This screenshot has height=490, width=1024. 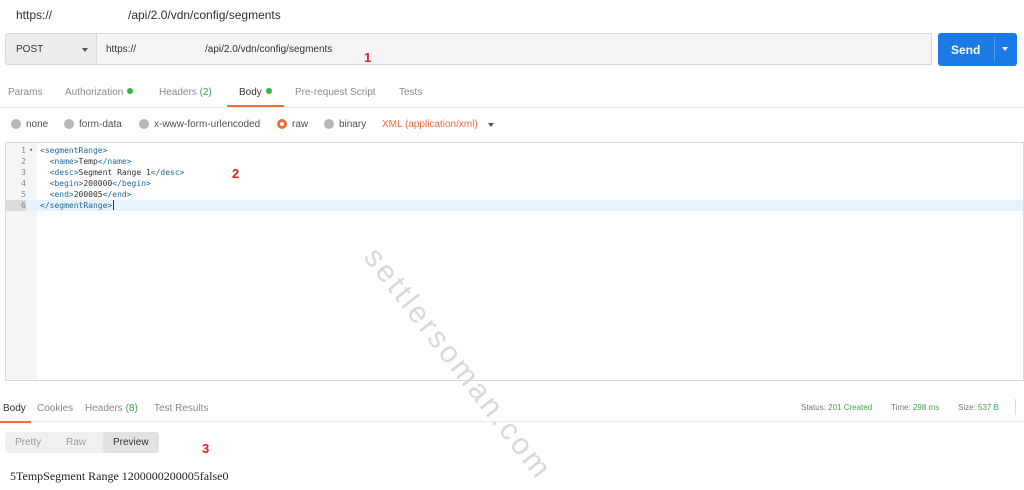 What do you see at coordinates (514, 205) in the screenshot?
I see `code-line-active: 6 </segmentRange>` at bounding box center [514, 205].